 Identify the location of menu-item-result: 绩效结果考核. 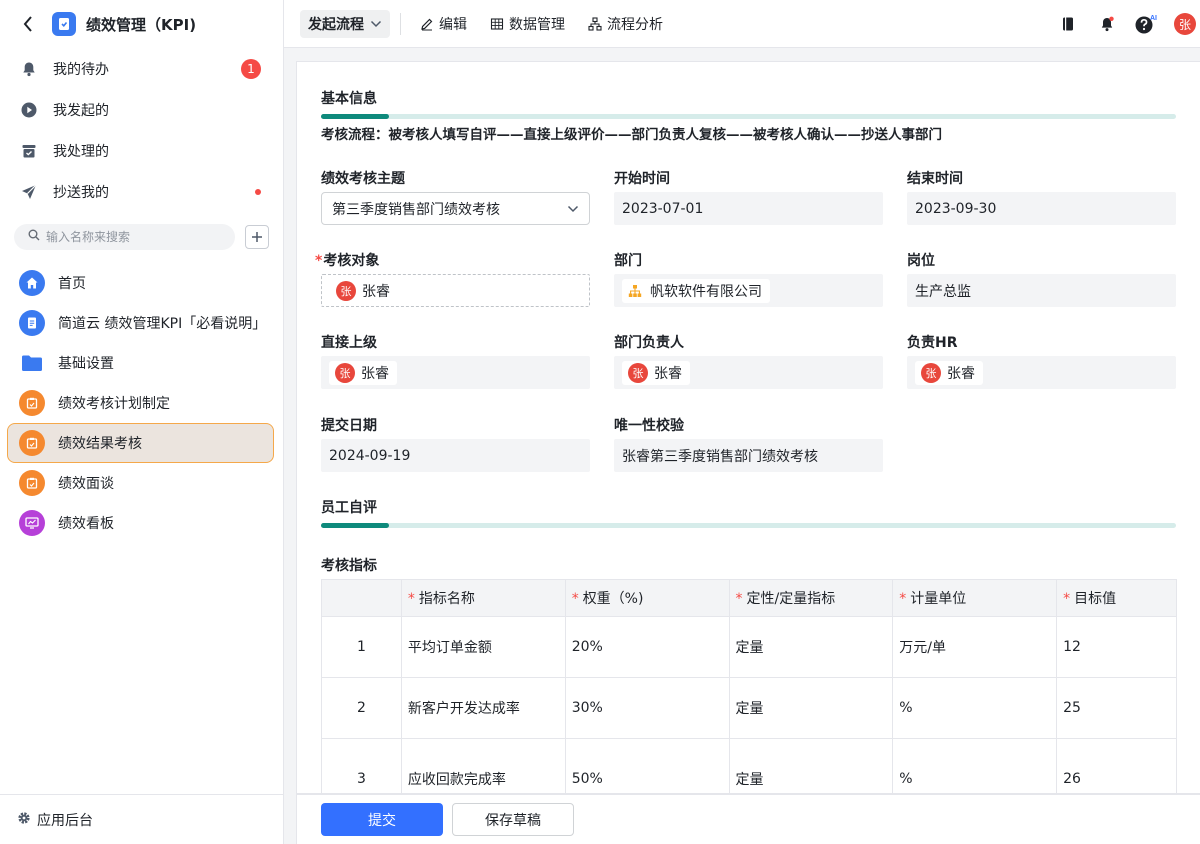
(140, 443).